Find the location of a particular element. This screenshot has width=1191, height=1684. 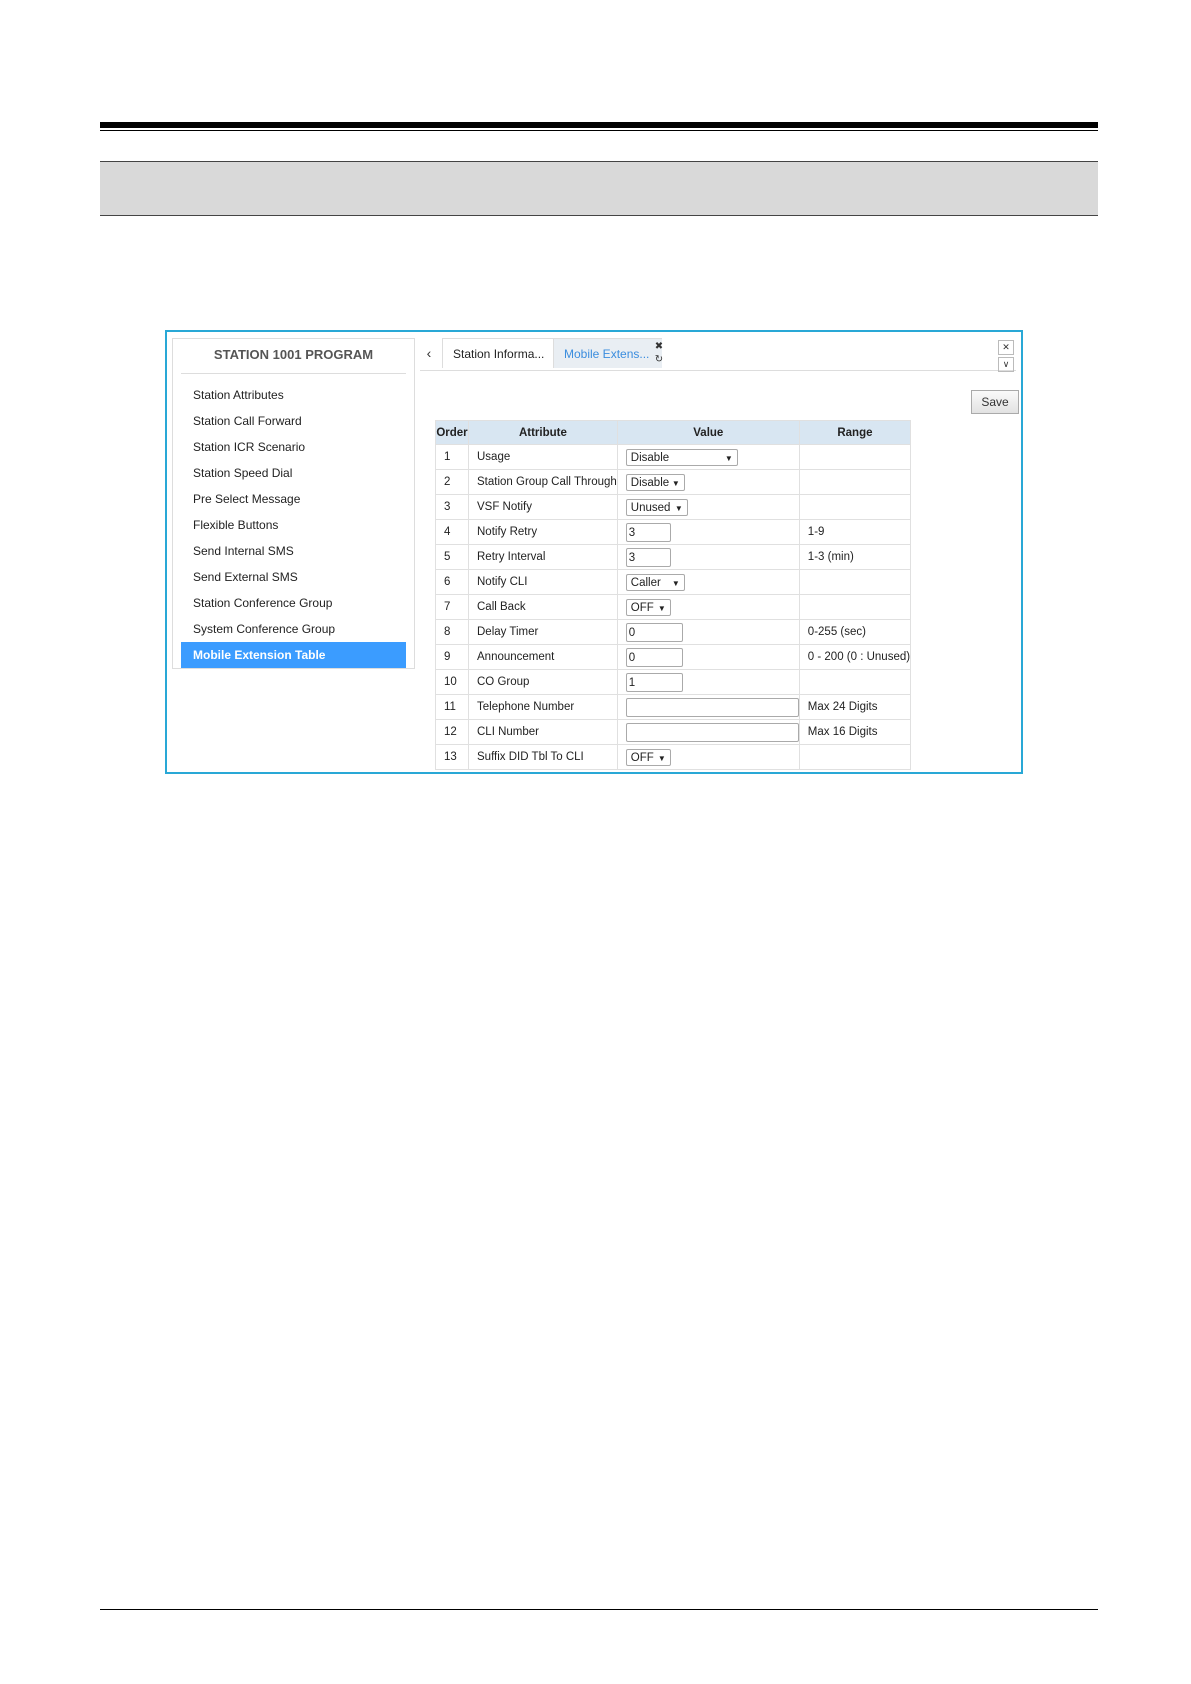

select-value: Unused is located at coordinates (650, 507).